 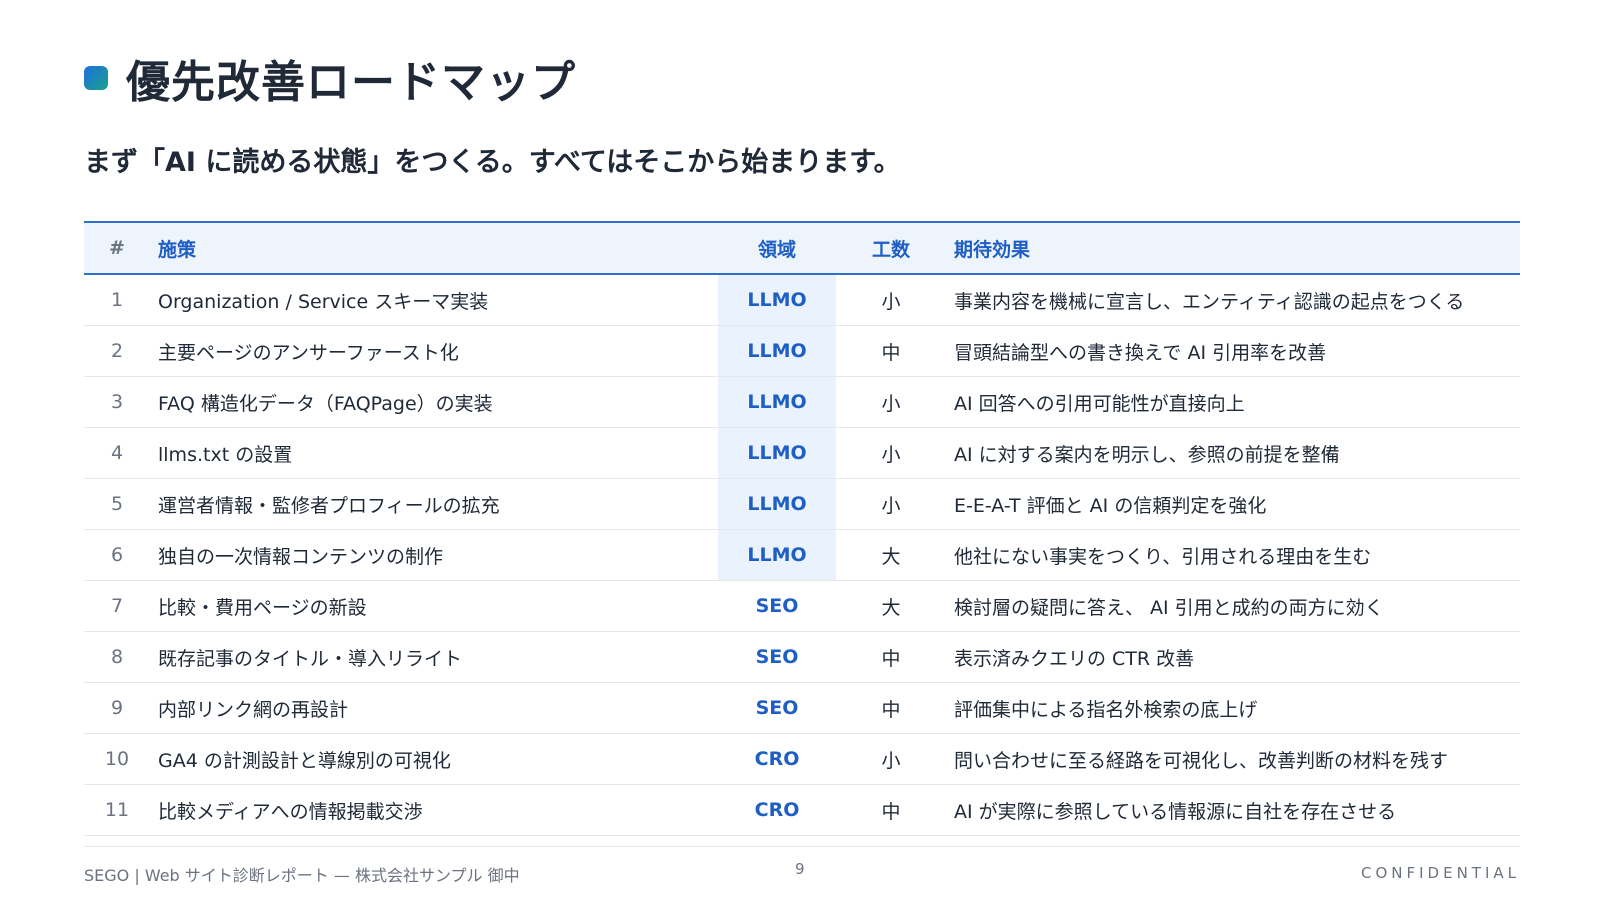 I want to click on row-number: 4, so click(x=117, y=453).